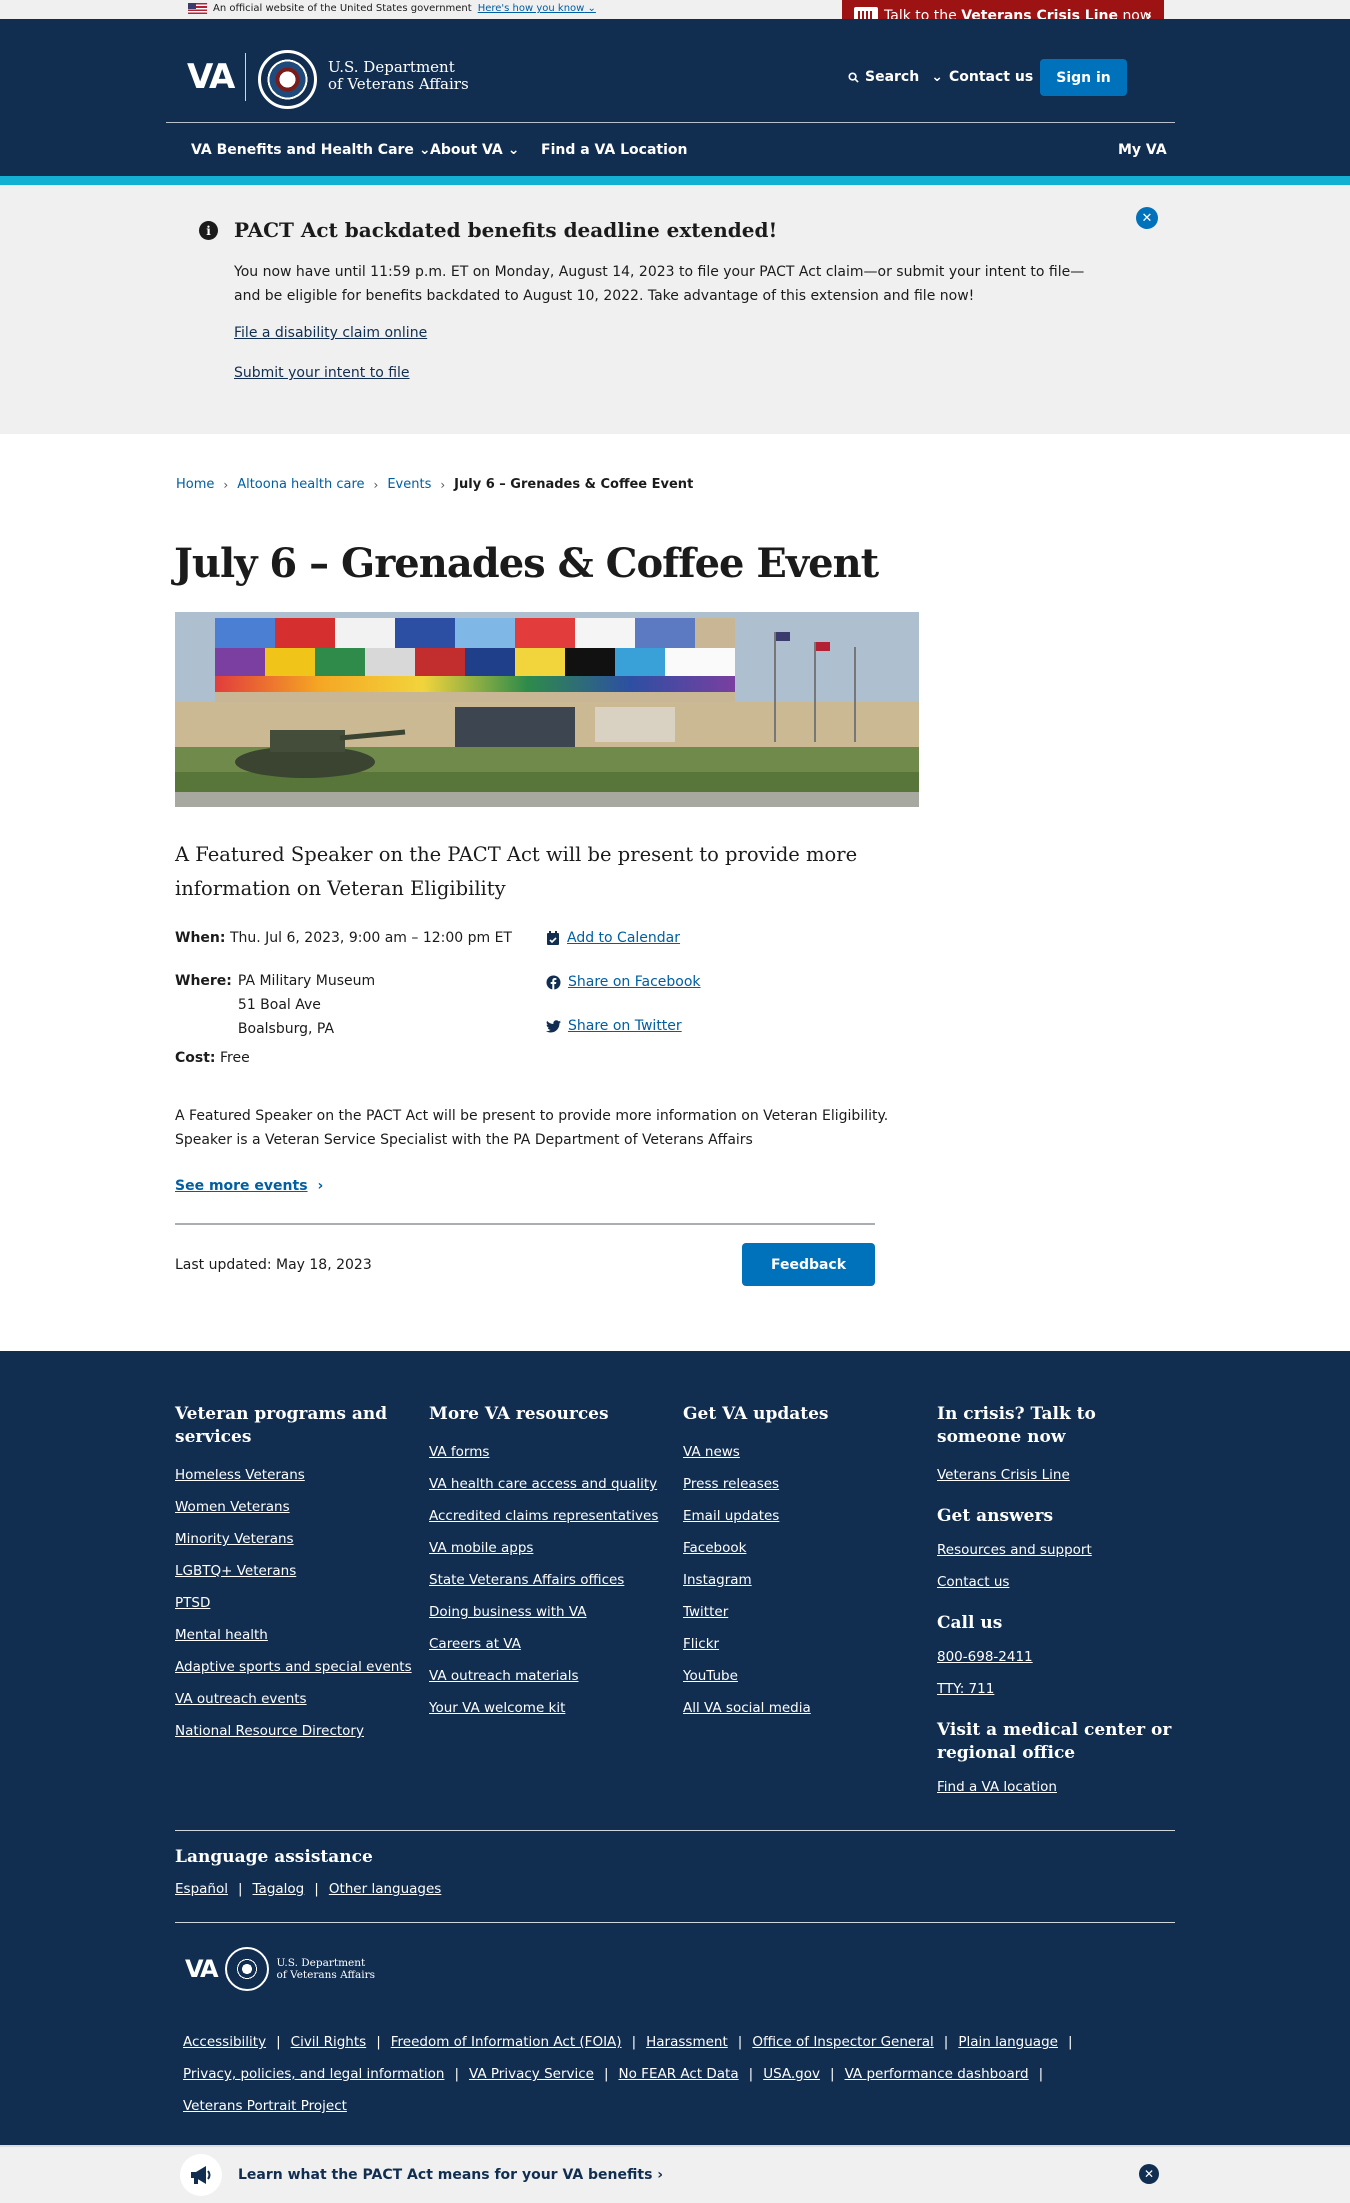 Image resolution: width=1350 pixels, height=2203 pixels. Describe the element at coordinates (295, 1635) in the screenshot. I see `footer-link: Mental health` at that location.